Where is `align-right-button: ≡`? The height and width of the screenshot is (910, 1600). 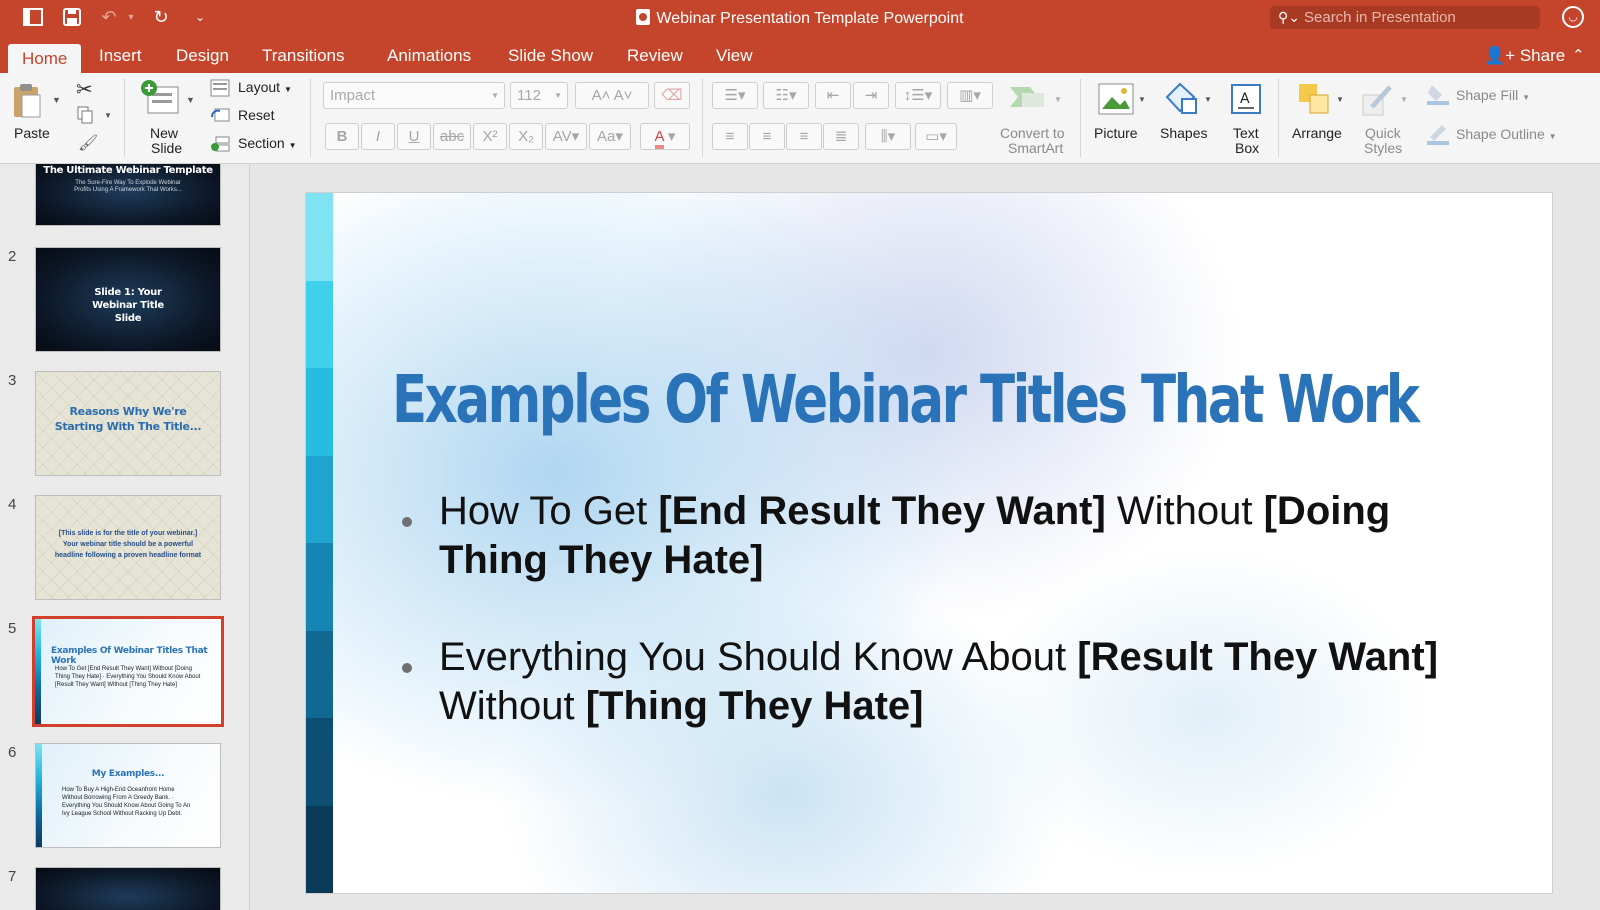 align-right-button: ≡ is located at coordinates (804, 136).